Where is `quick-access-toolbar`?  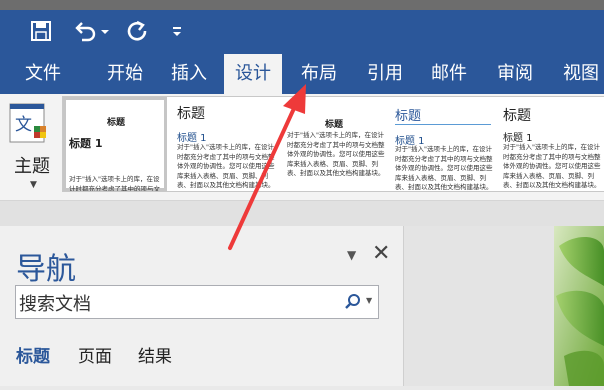 quick-access-toolbar is located at coordinates (302, 32).